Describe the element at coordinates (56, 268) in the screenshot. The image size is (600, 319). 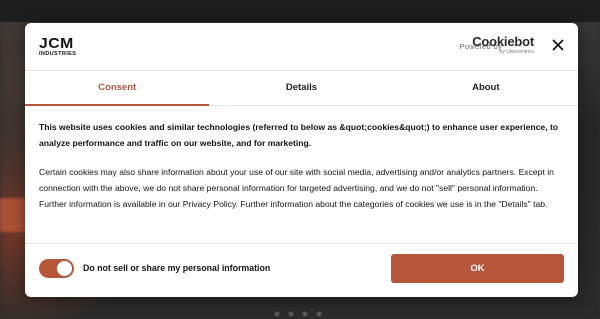
I see `do-not-sell-toggle` at that location.